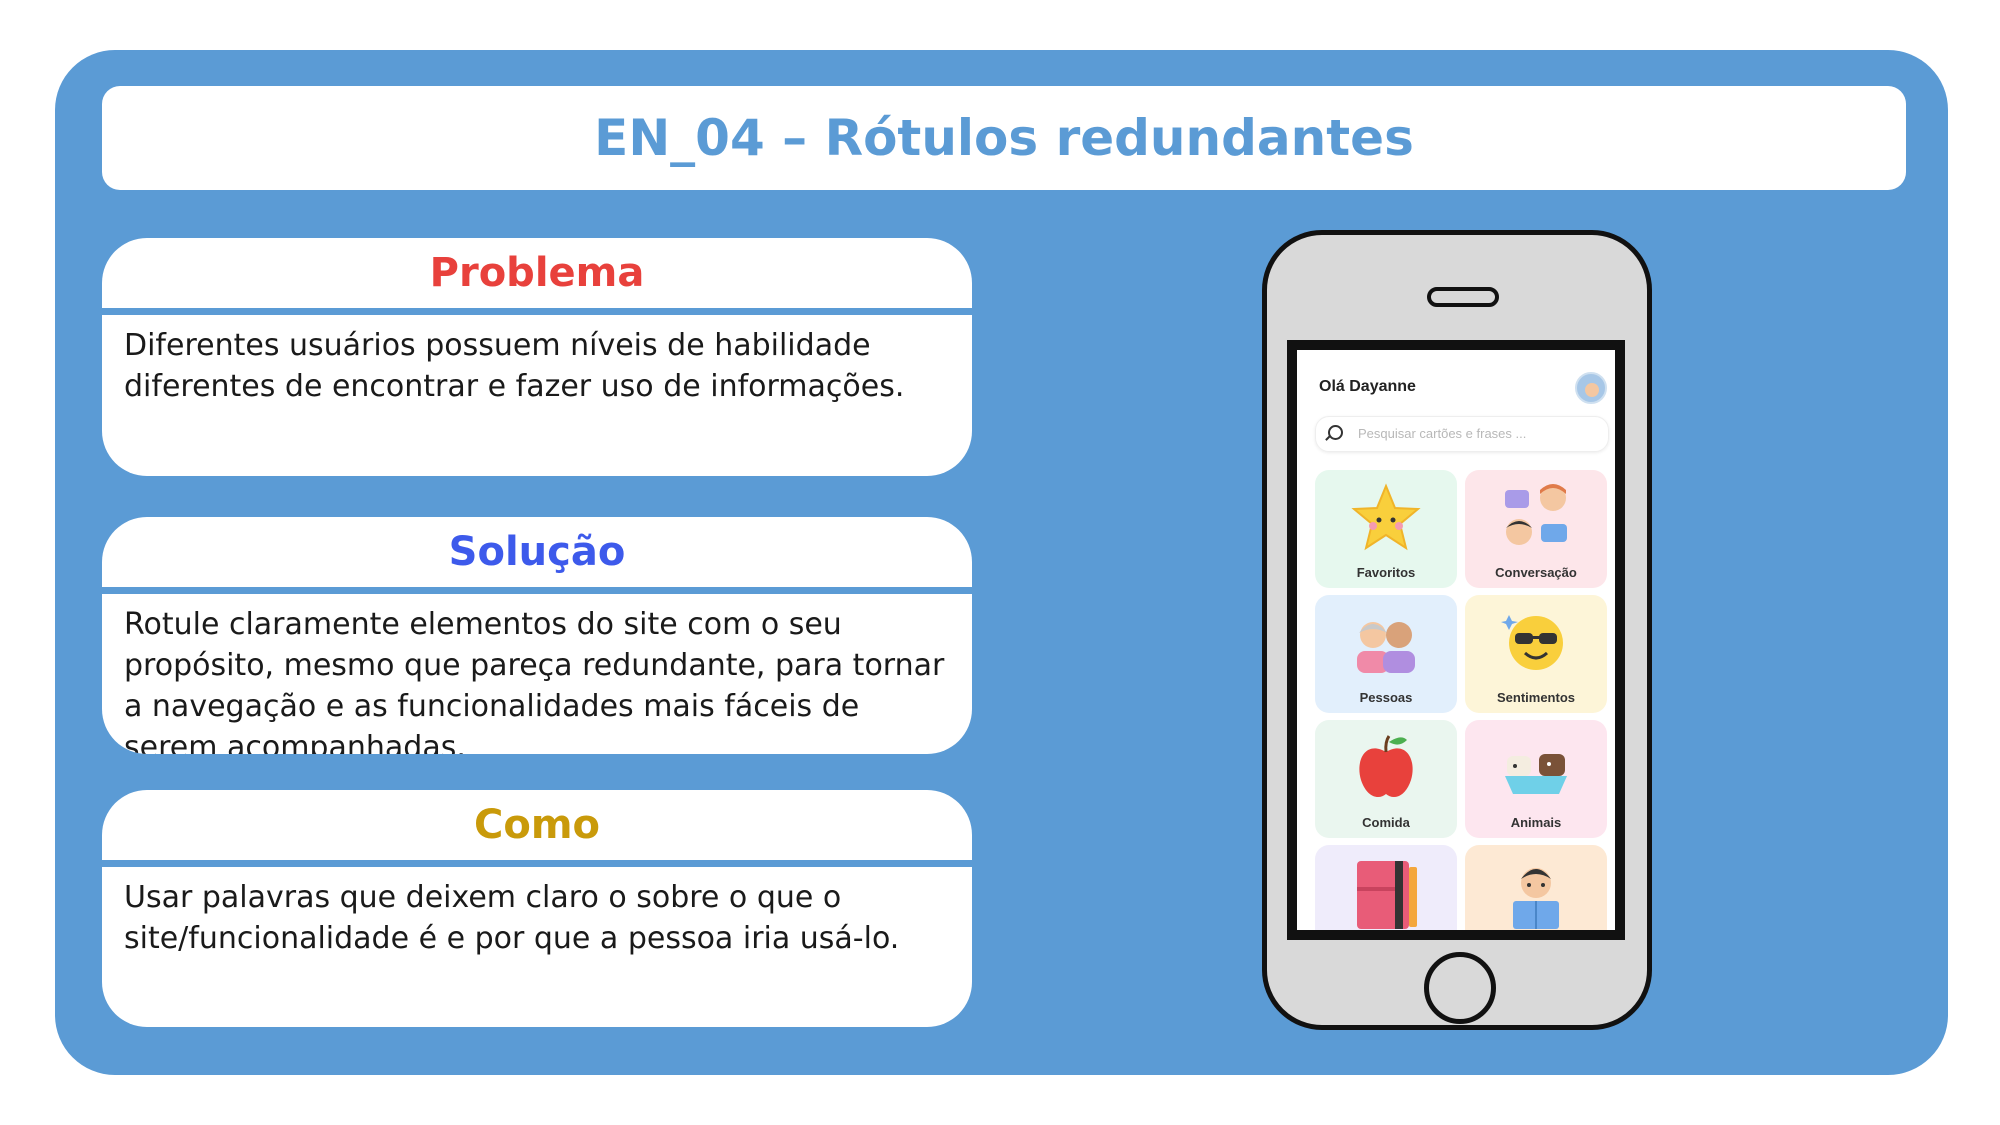 The image size is (2000, 1125). What do you see at coordinates (1535, 697) in the screenshot?
I see `category-label: Sentimentos` at bounding box center [1535, 697].